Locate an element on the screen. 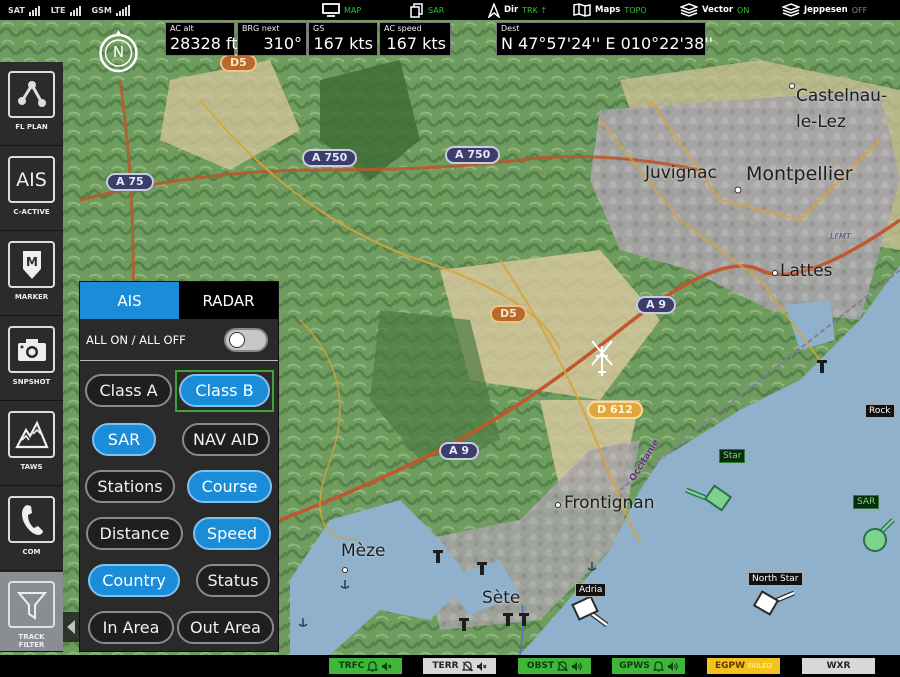 The width and height of the screenshot is (900, 677). sar-mode-button: SAR is located at coordinates (427, 10).